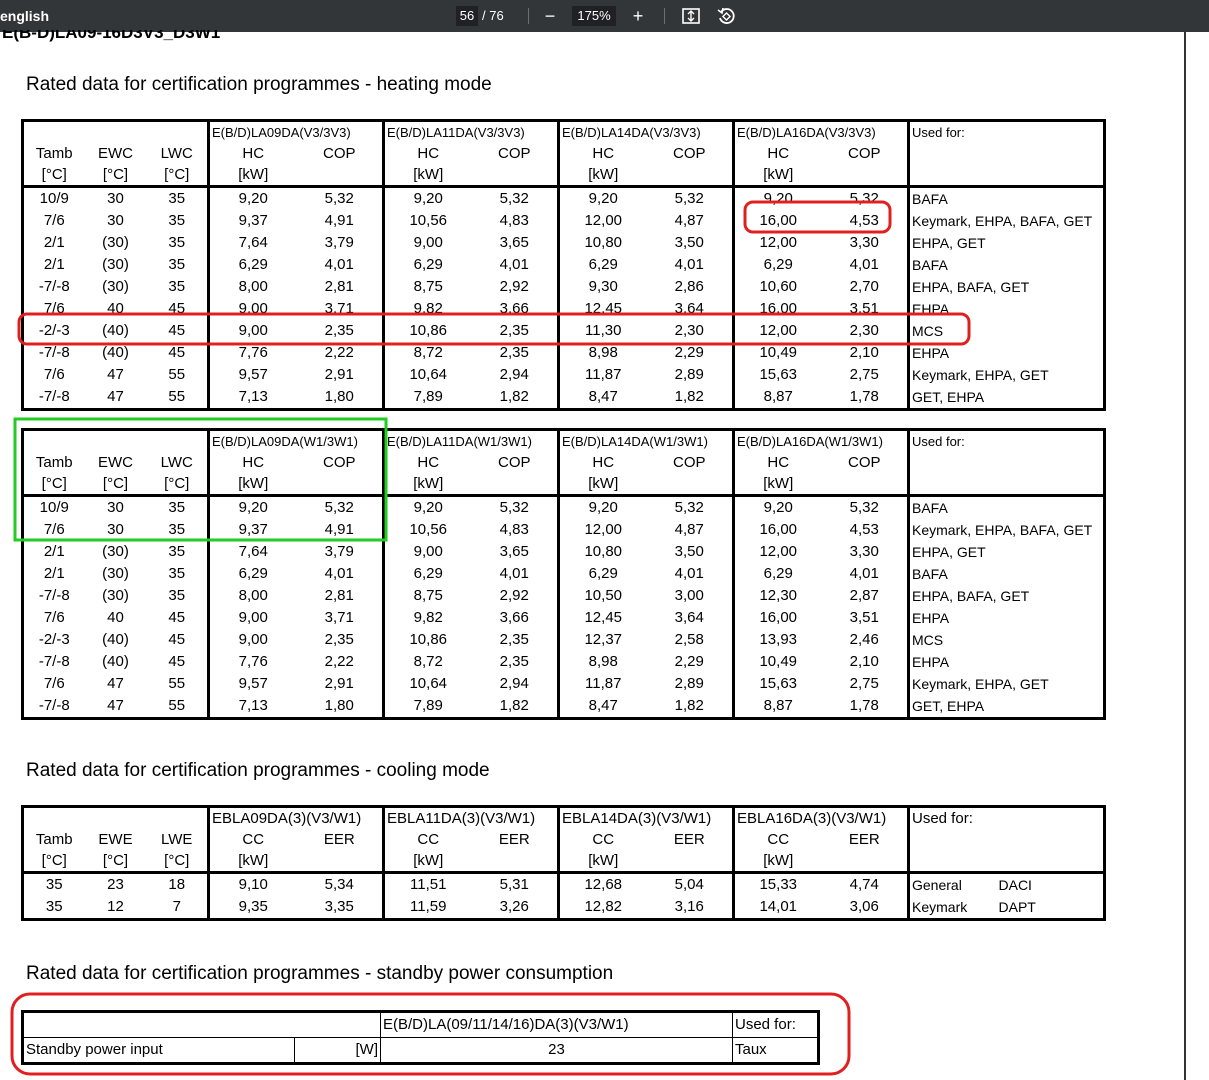  What do you see at coordinates (427, 462) in the screenshot?
I see `hc-header: HC` at bounding box center [427, 462].